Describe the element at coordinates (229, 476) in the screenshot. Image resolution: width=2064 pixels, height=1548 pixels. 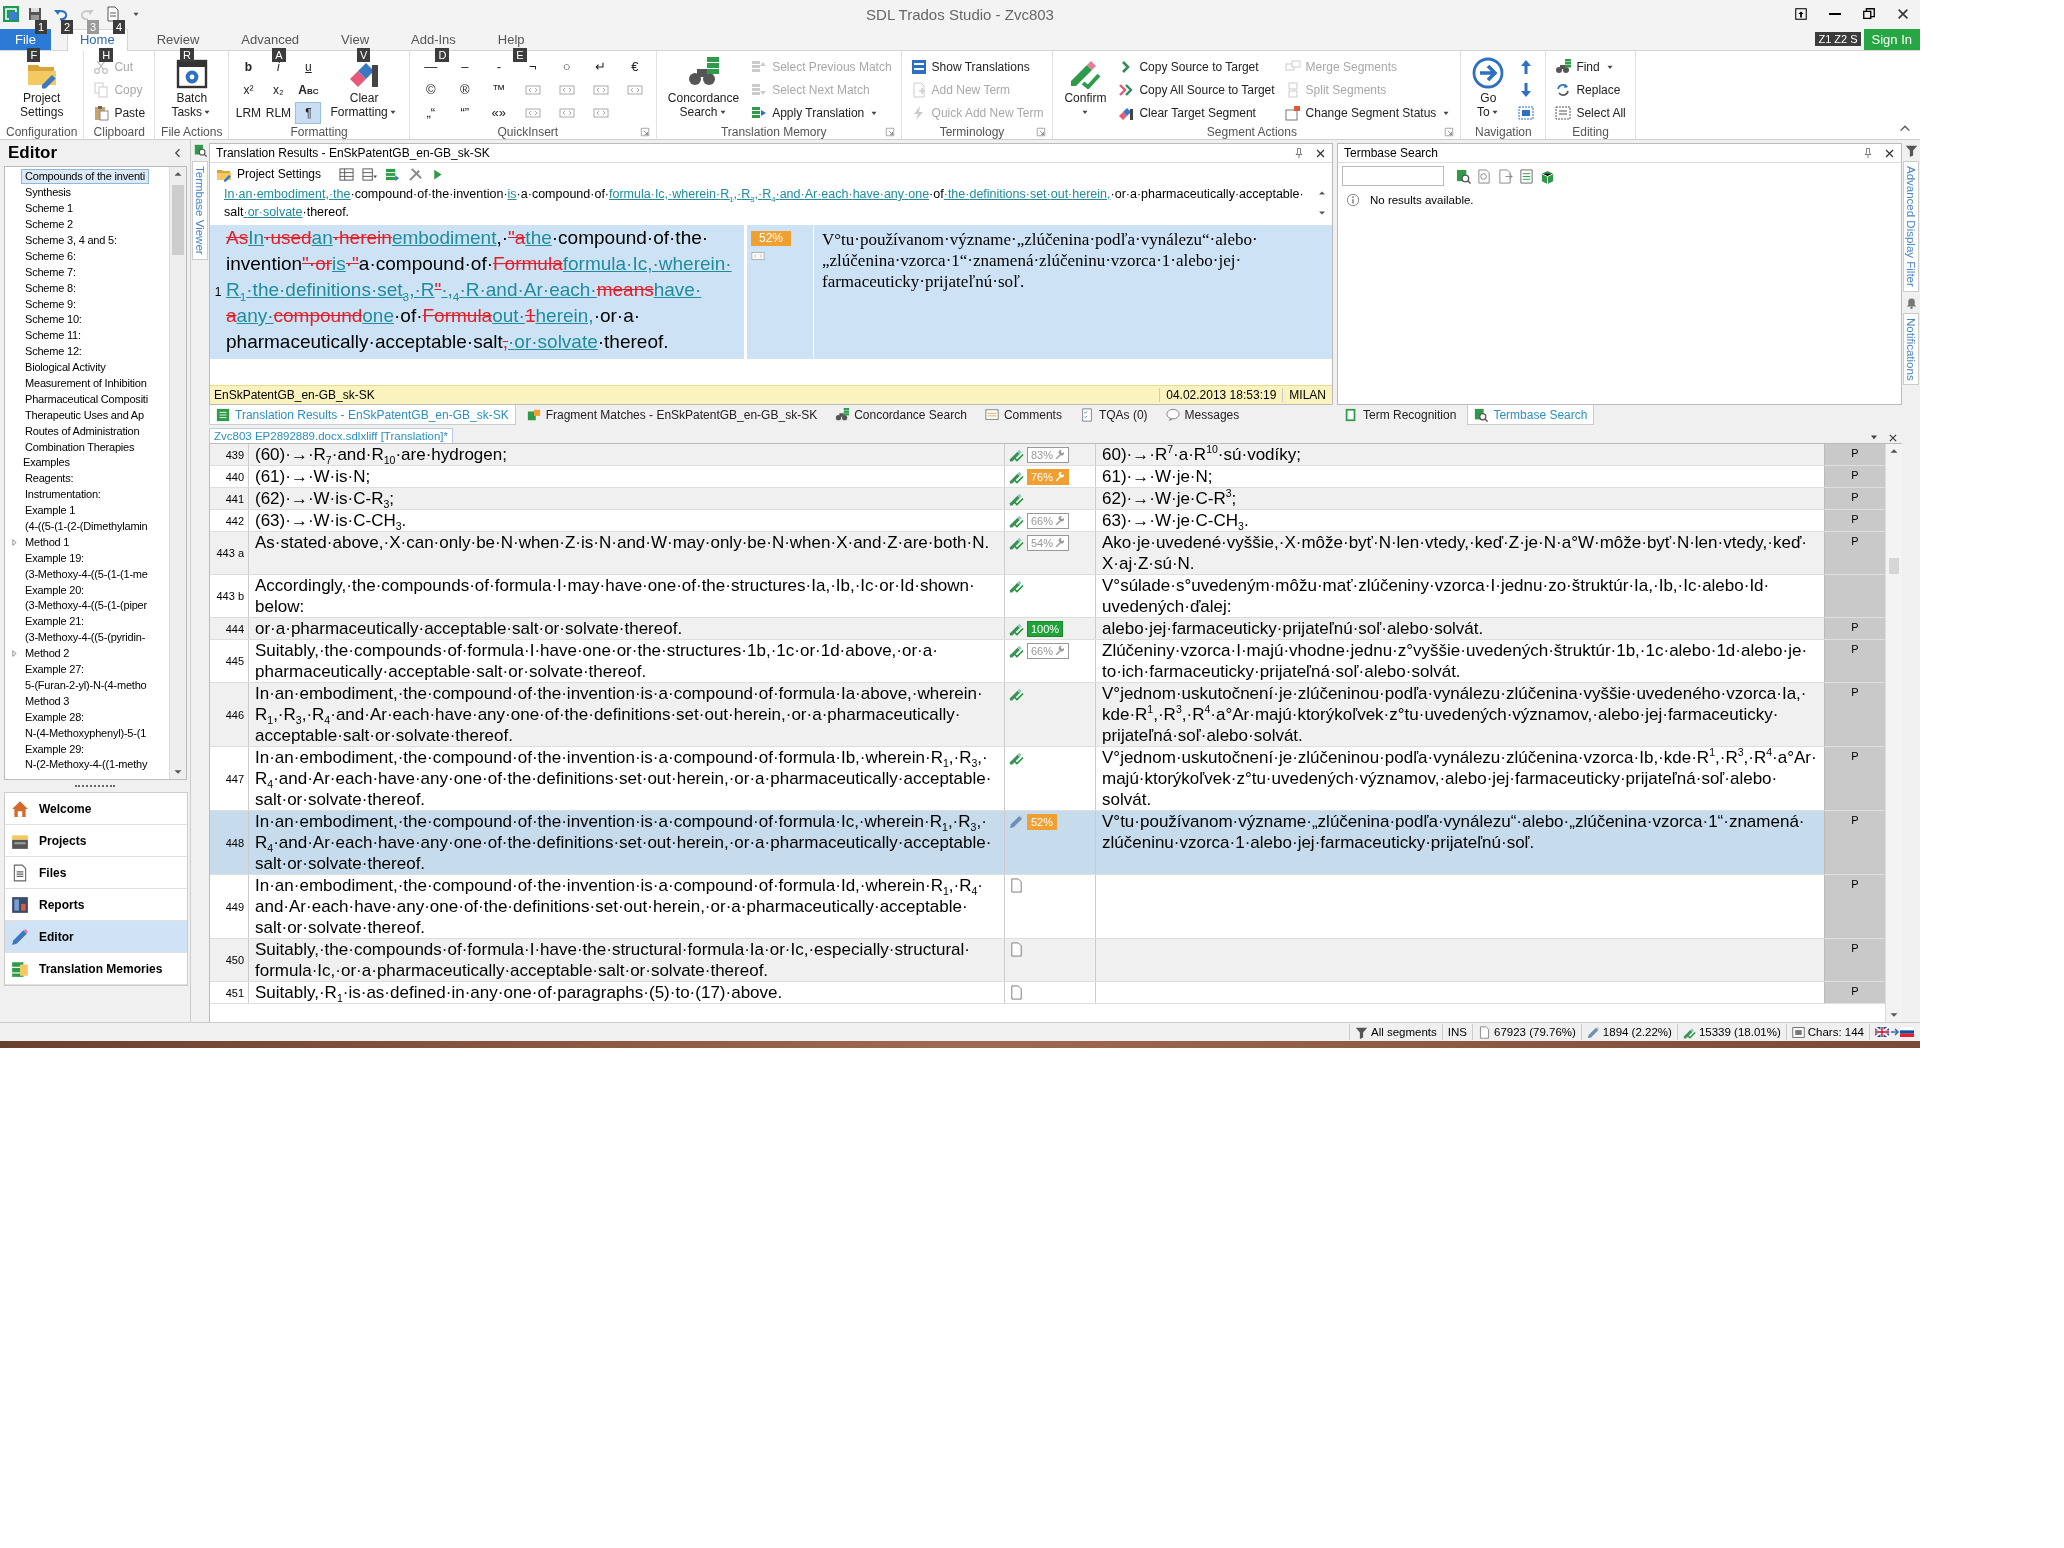
I see `segment-number: 440` at that location.